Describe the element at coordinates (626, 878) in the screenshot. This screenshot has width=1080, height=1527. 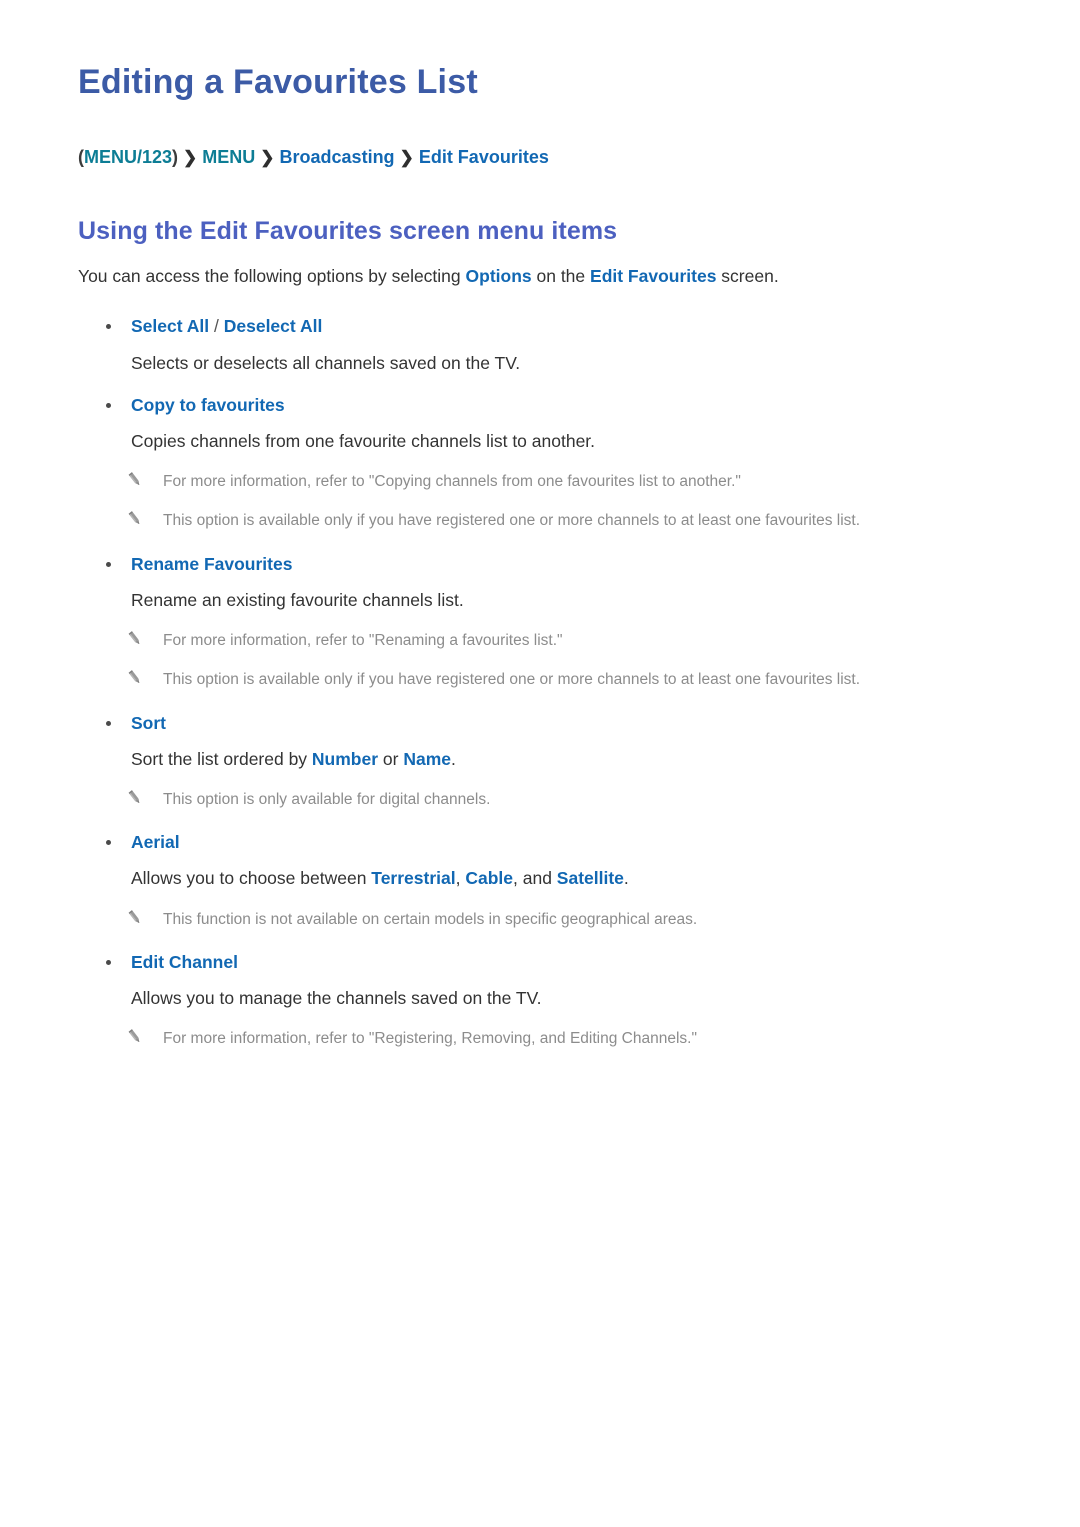
I see `option-desc-part-4: .` at that location.